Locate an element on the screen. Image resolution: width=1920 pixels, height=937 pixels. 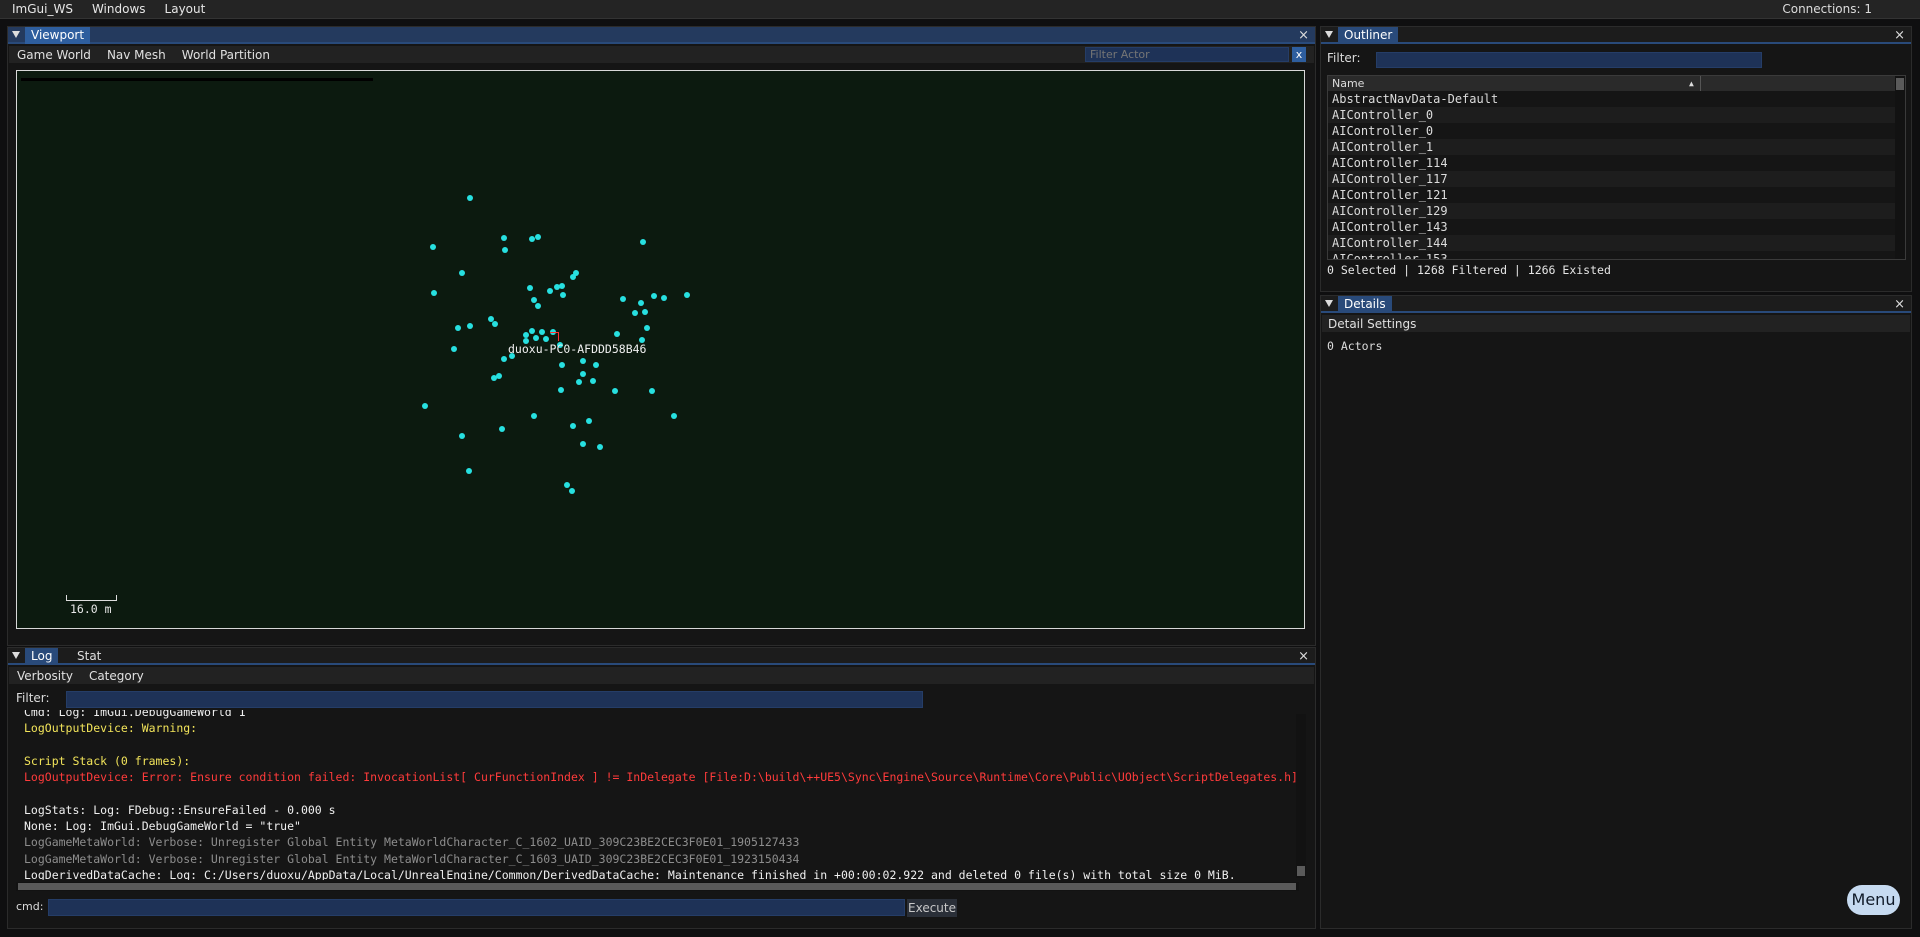
tab-log: Log is located at coordinates (42, 656).